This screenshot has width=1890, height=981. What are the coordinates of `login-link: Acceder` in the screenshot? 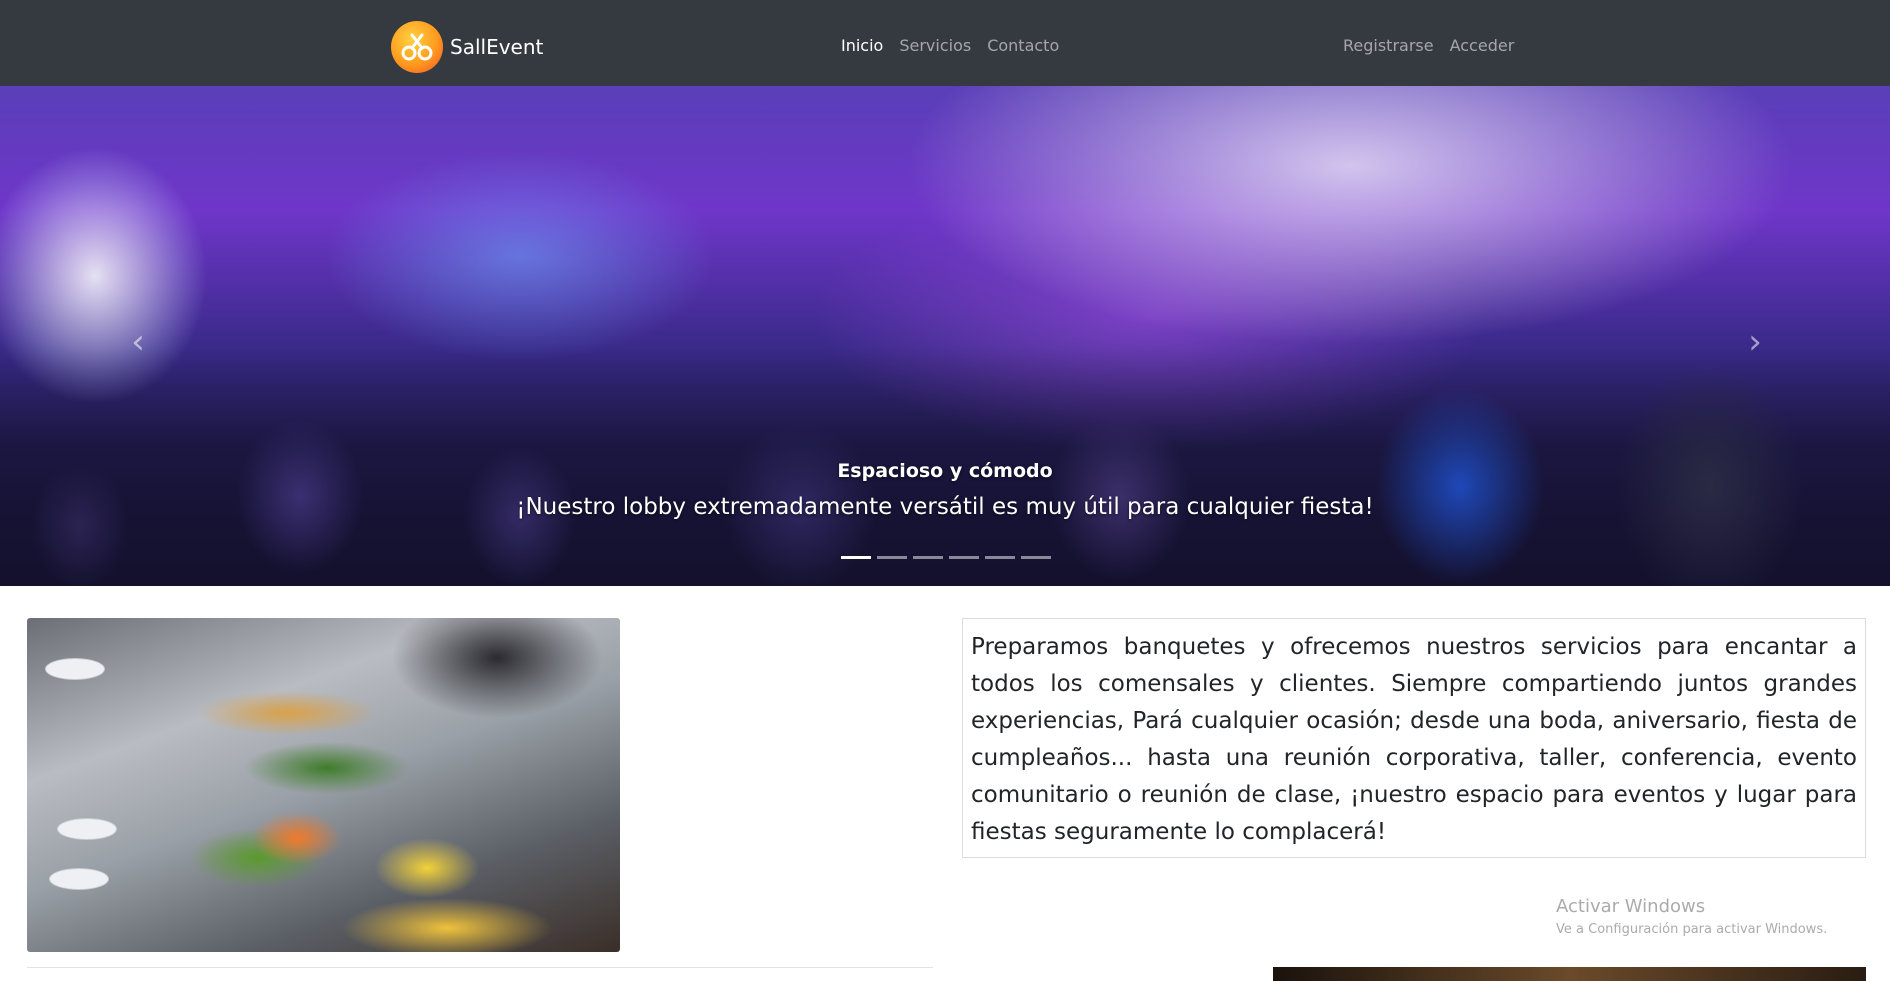 It's located at (1482, 45).